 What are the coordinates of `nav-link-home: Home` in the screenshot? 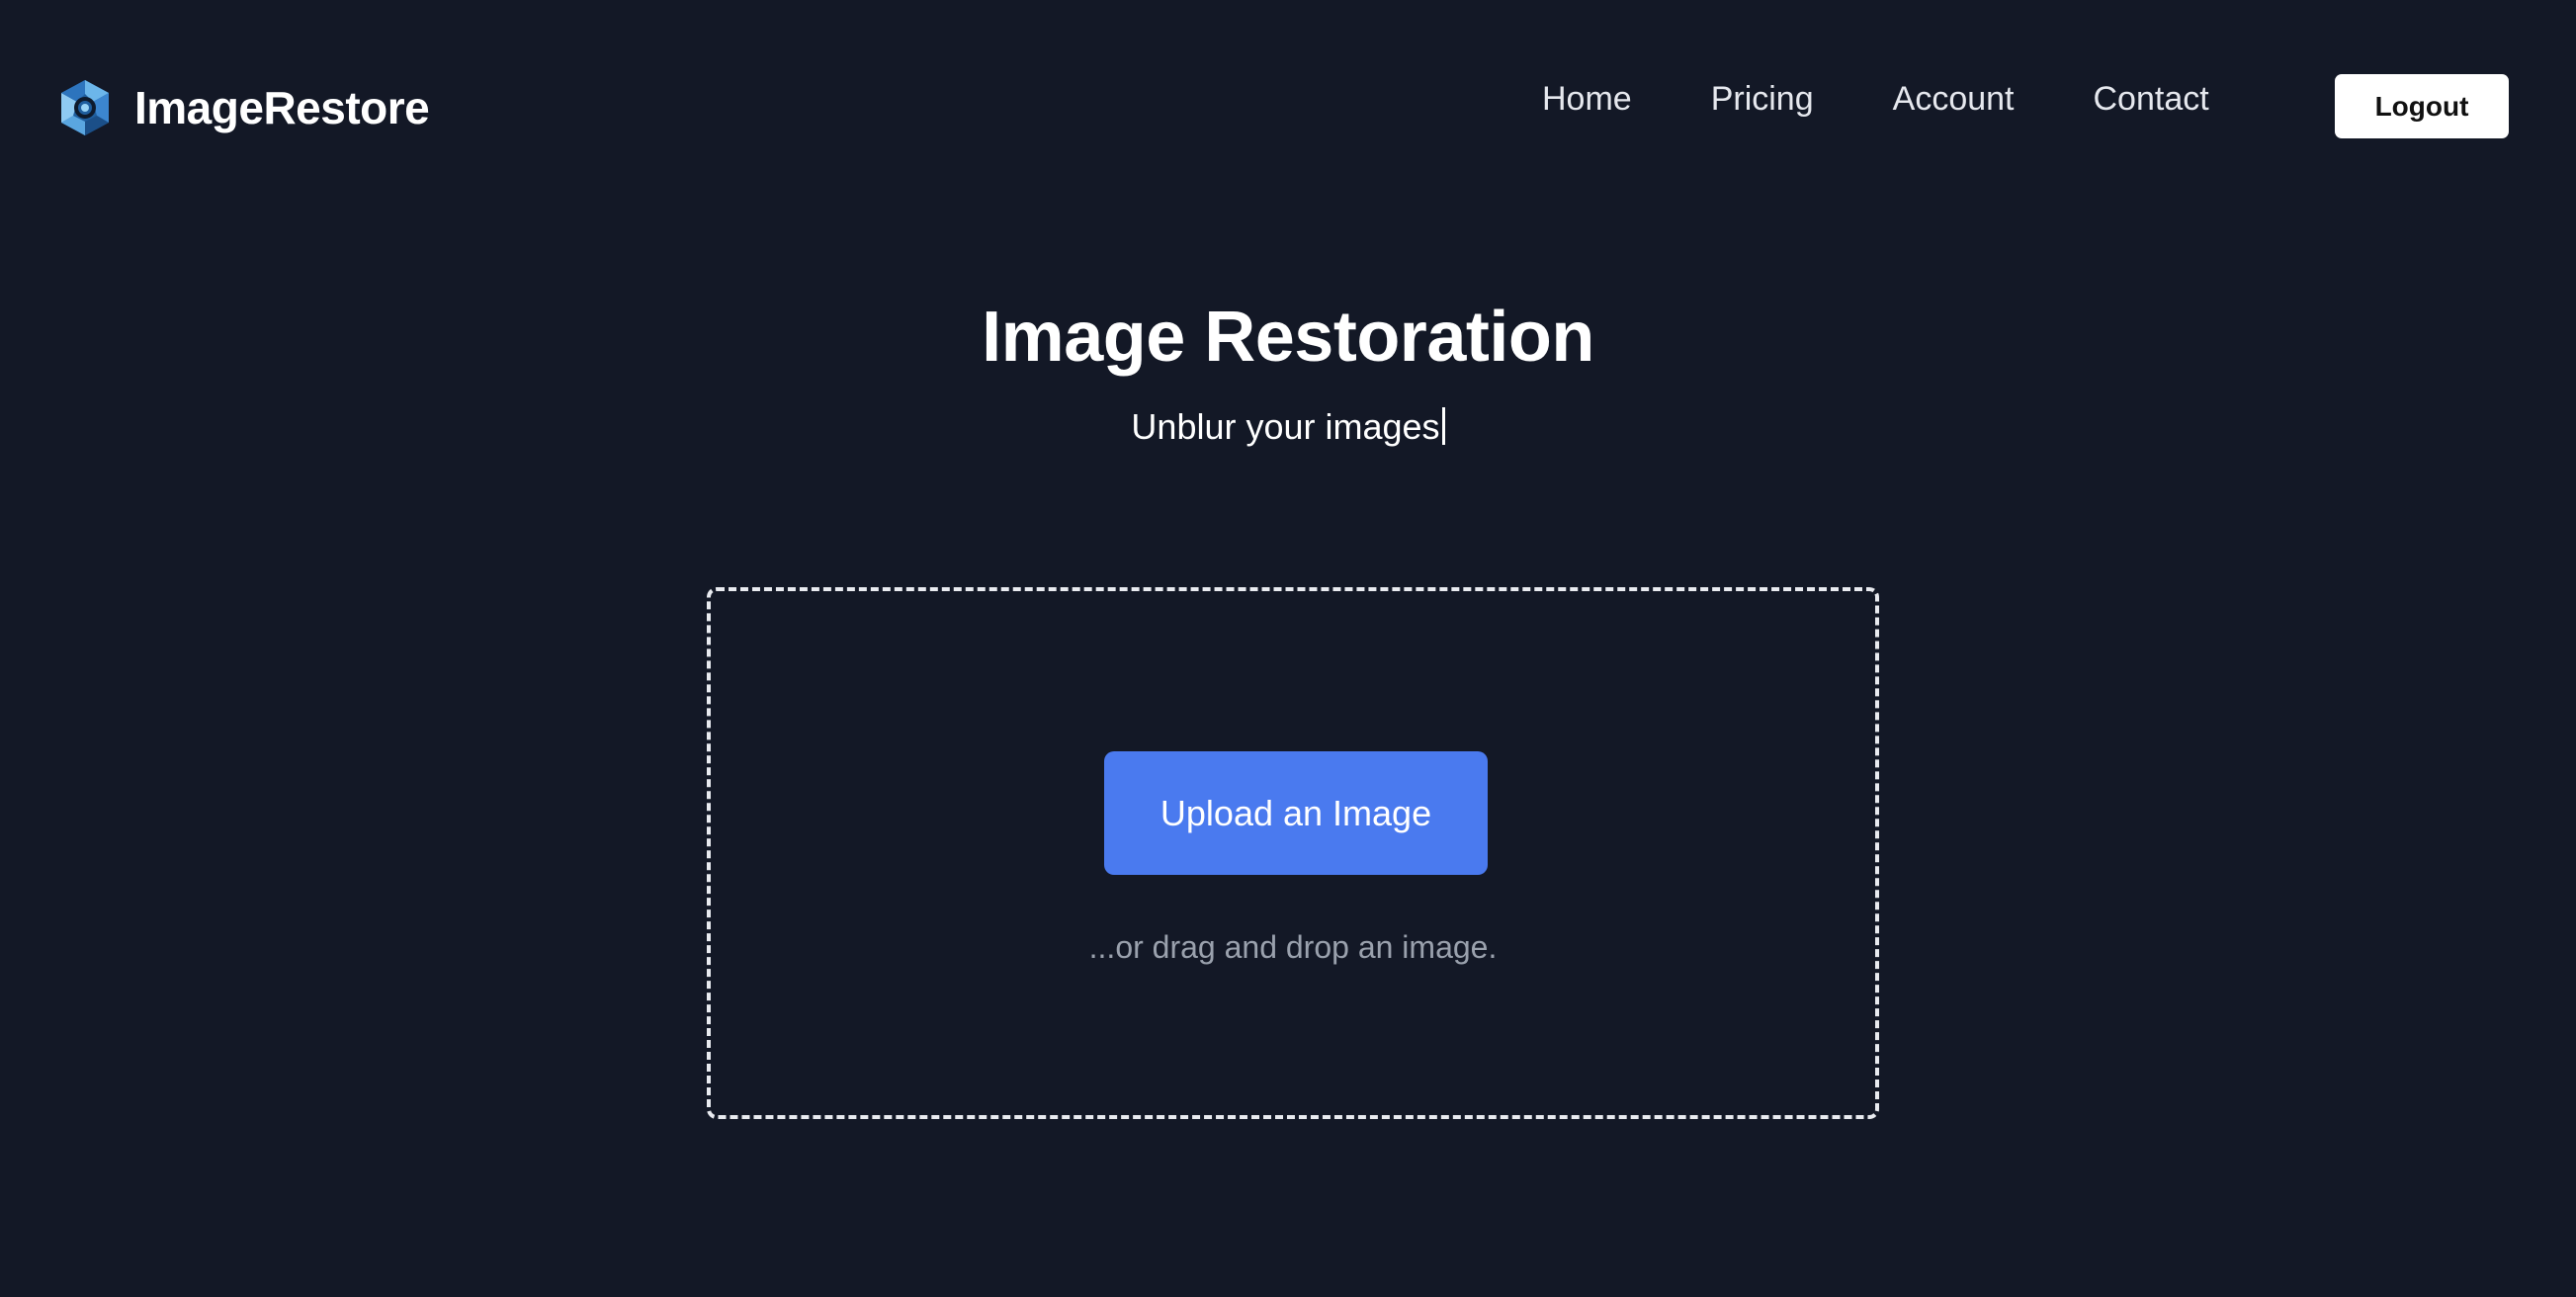 It's located at (1587, 99).